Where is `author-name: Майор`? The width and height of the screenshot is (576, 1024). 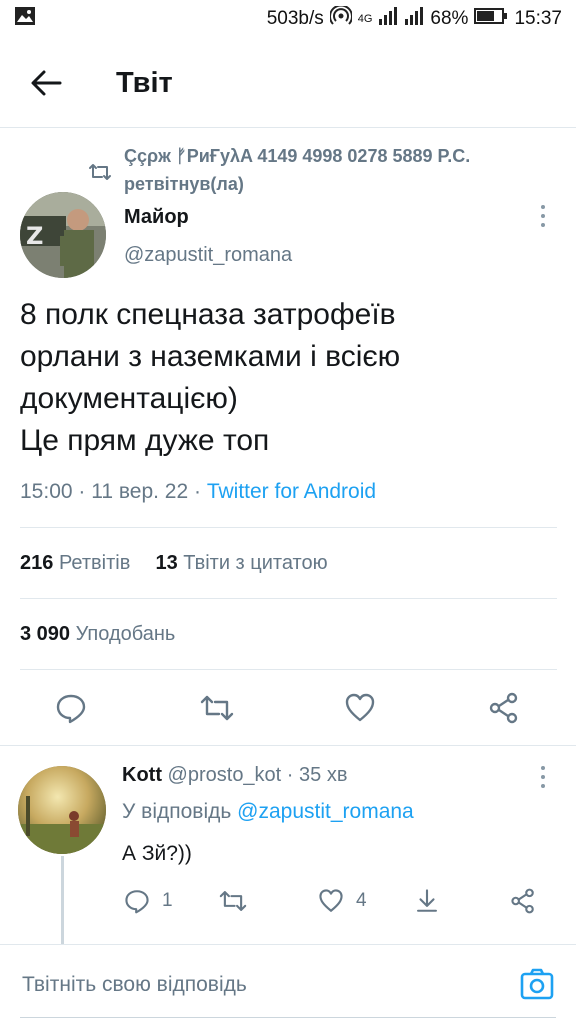
author-name: Майор is located at coordinates (156, 217).